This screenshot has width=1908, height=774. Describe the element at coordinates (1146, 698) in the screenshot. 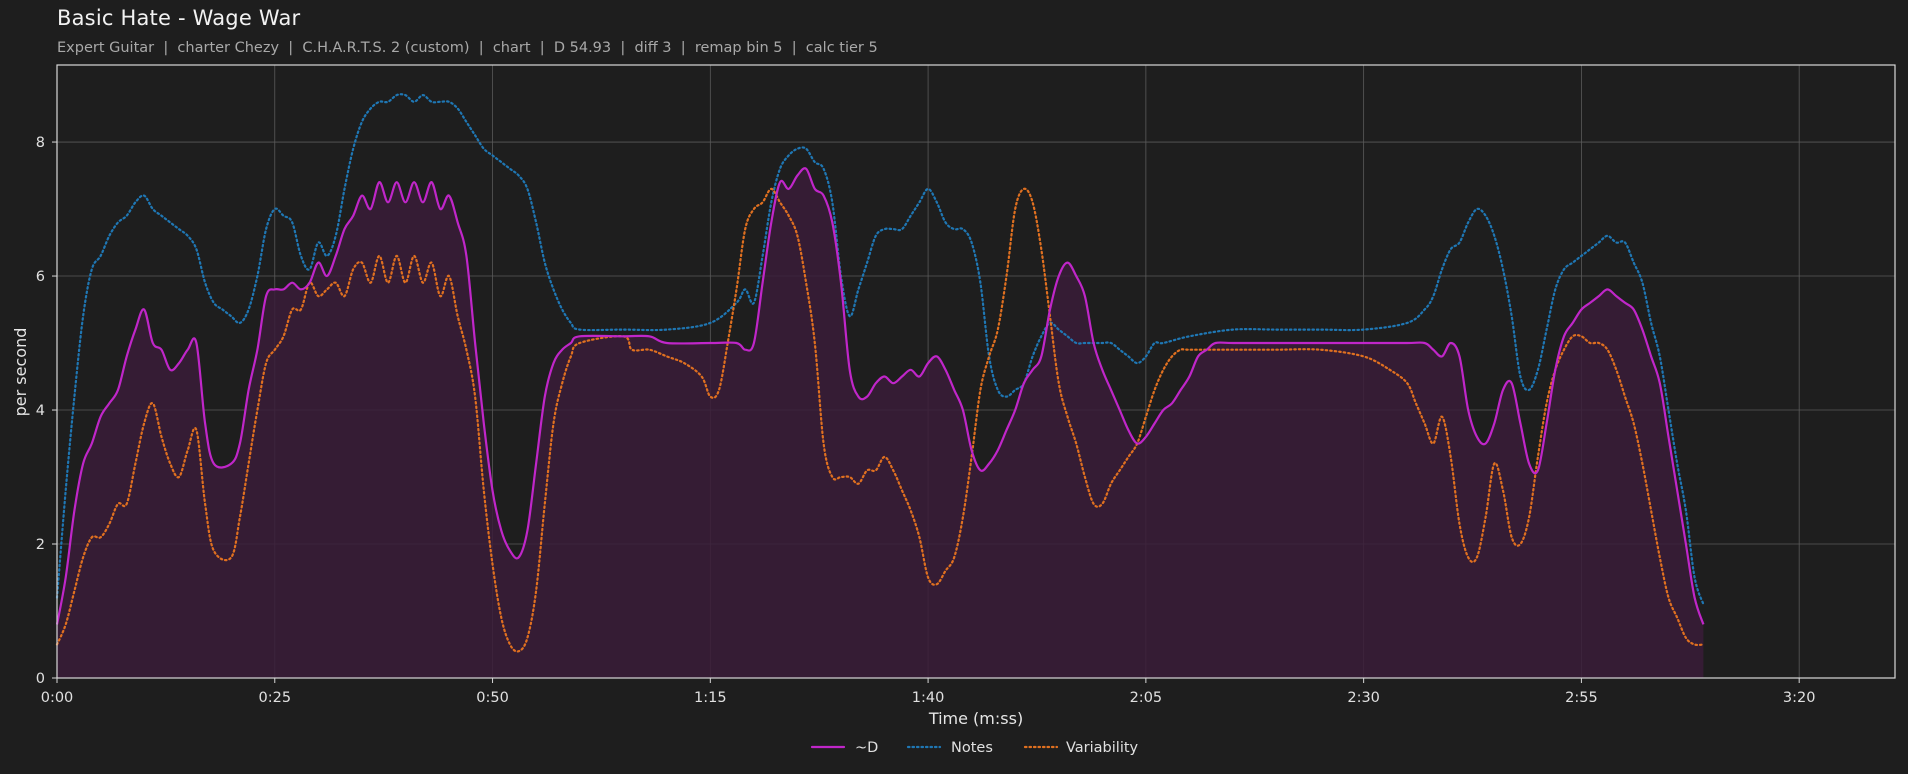

I see `x-tick-label: 2:05` at that location.